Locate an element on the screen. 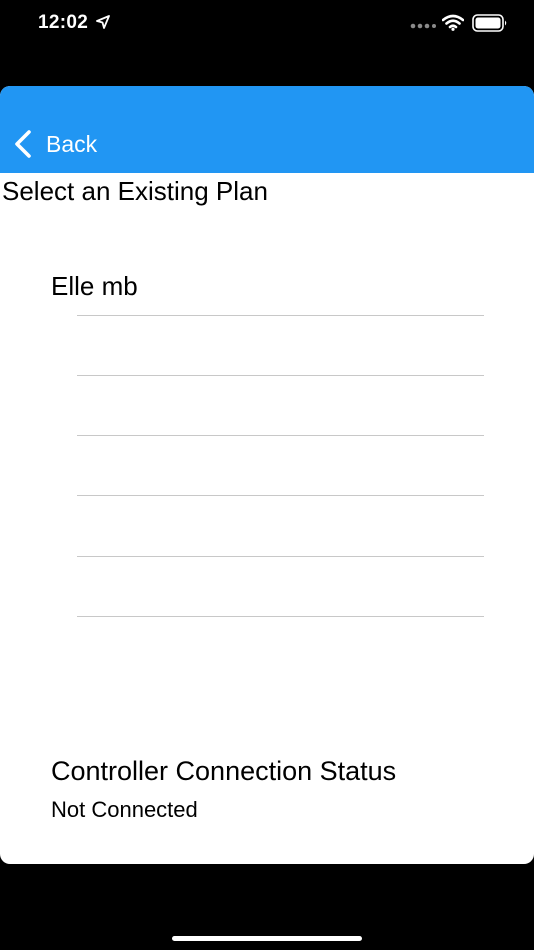  status-bar: 12:02 is located at coordinates (267, 24).